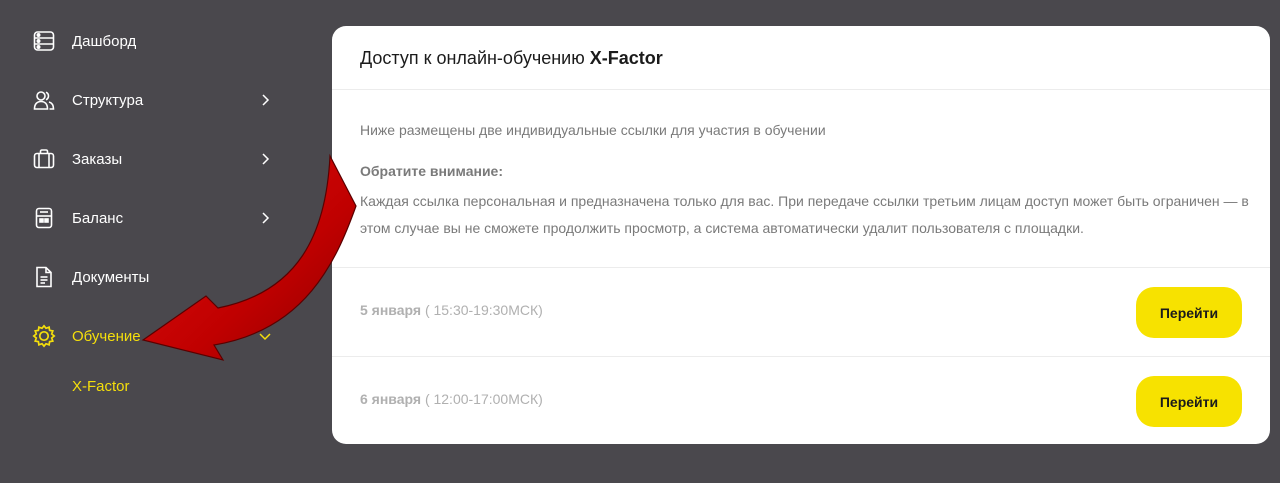 The image size is (1280, 483). Describe the element at coordinates (152, 336) in the screenshot. I see `sidebar-item-learning: Обучение` at that location.